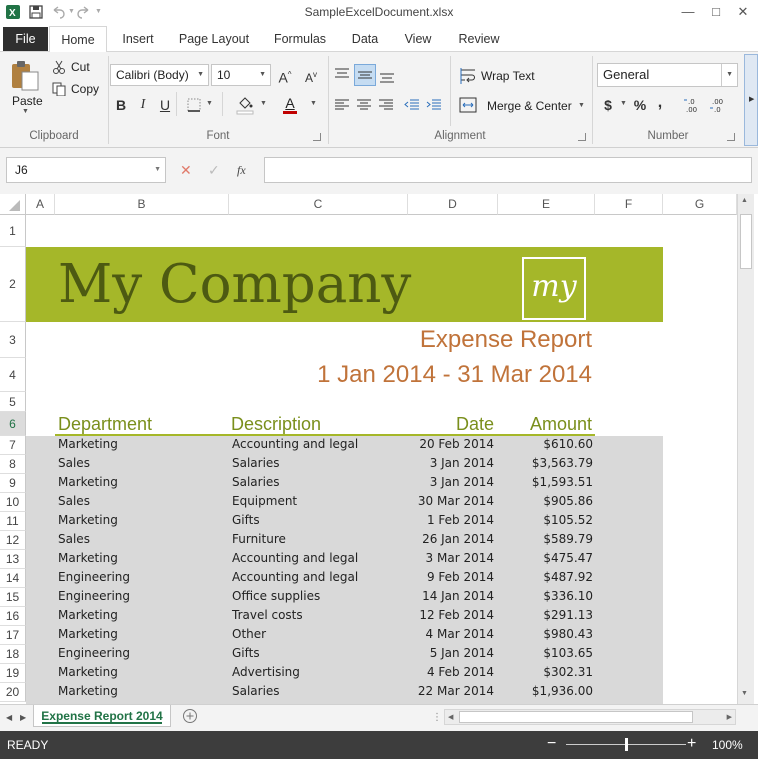 Image resolution: width=758 pixels, height=759 pixels. I want to click on column-header: A, so click(40, 204).